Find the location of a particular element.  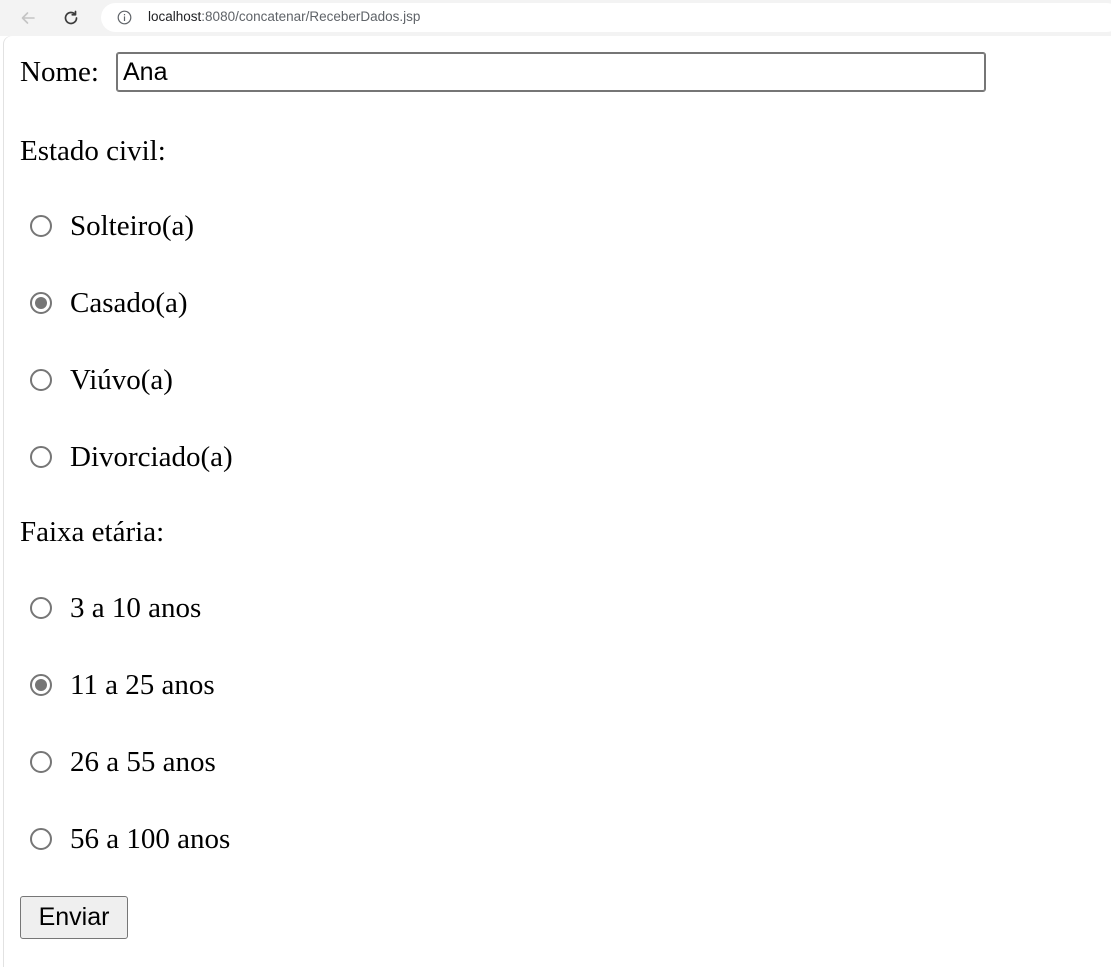

radio-option-solteiro: Solteiro(a) is located at coordinates (112, 226).